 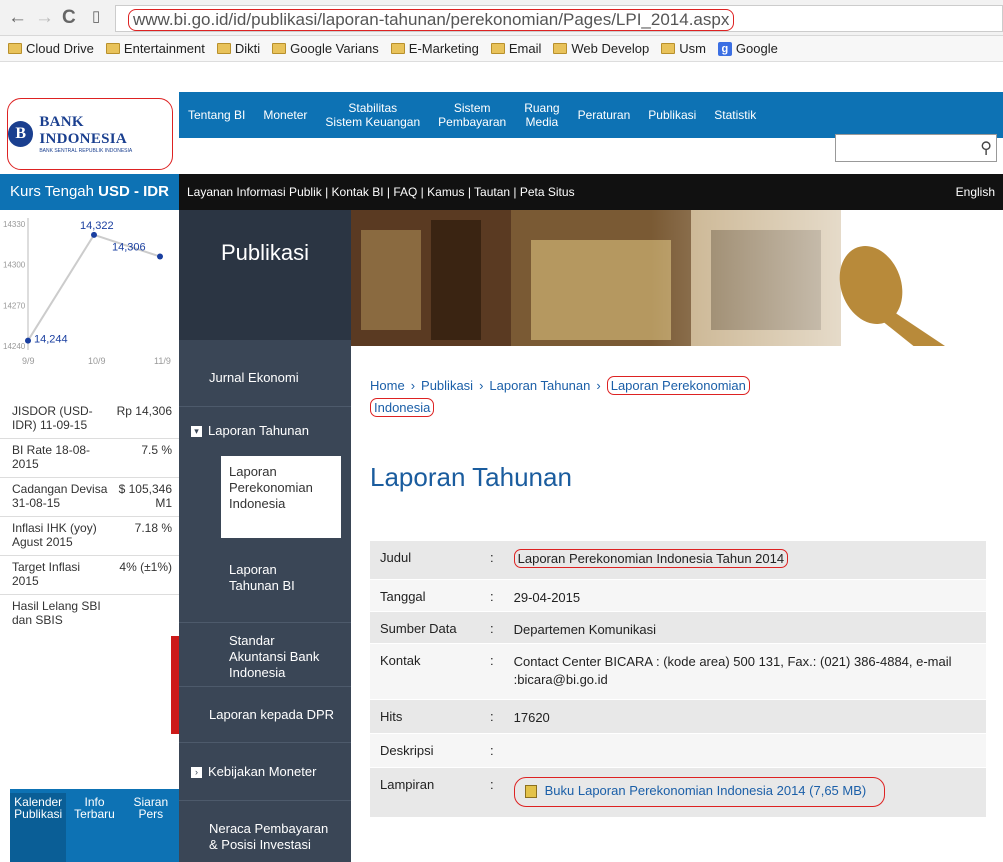 I want to click on y-tick-label: 14270, so click(x=14, y=305).